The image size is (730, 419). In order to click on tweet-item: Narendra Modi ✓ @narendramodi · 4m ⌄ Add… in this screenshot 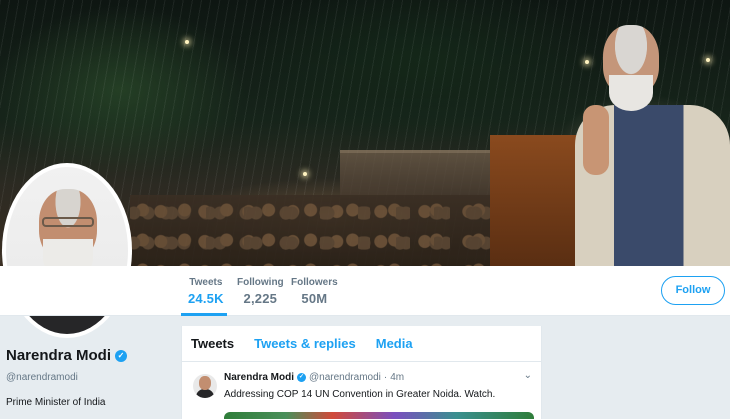, I will do `click(361, 390)`.